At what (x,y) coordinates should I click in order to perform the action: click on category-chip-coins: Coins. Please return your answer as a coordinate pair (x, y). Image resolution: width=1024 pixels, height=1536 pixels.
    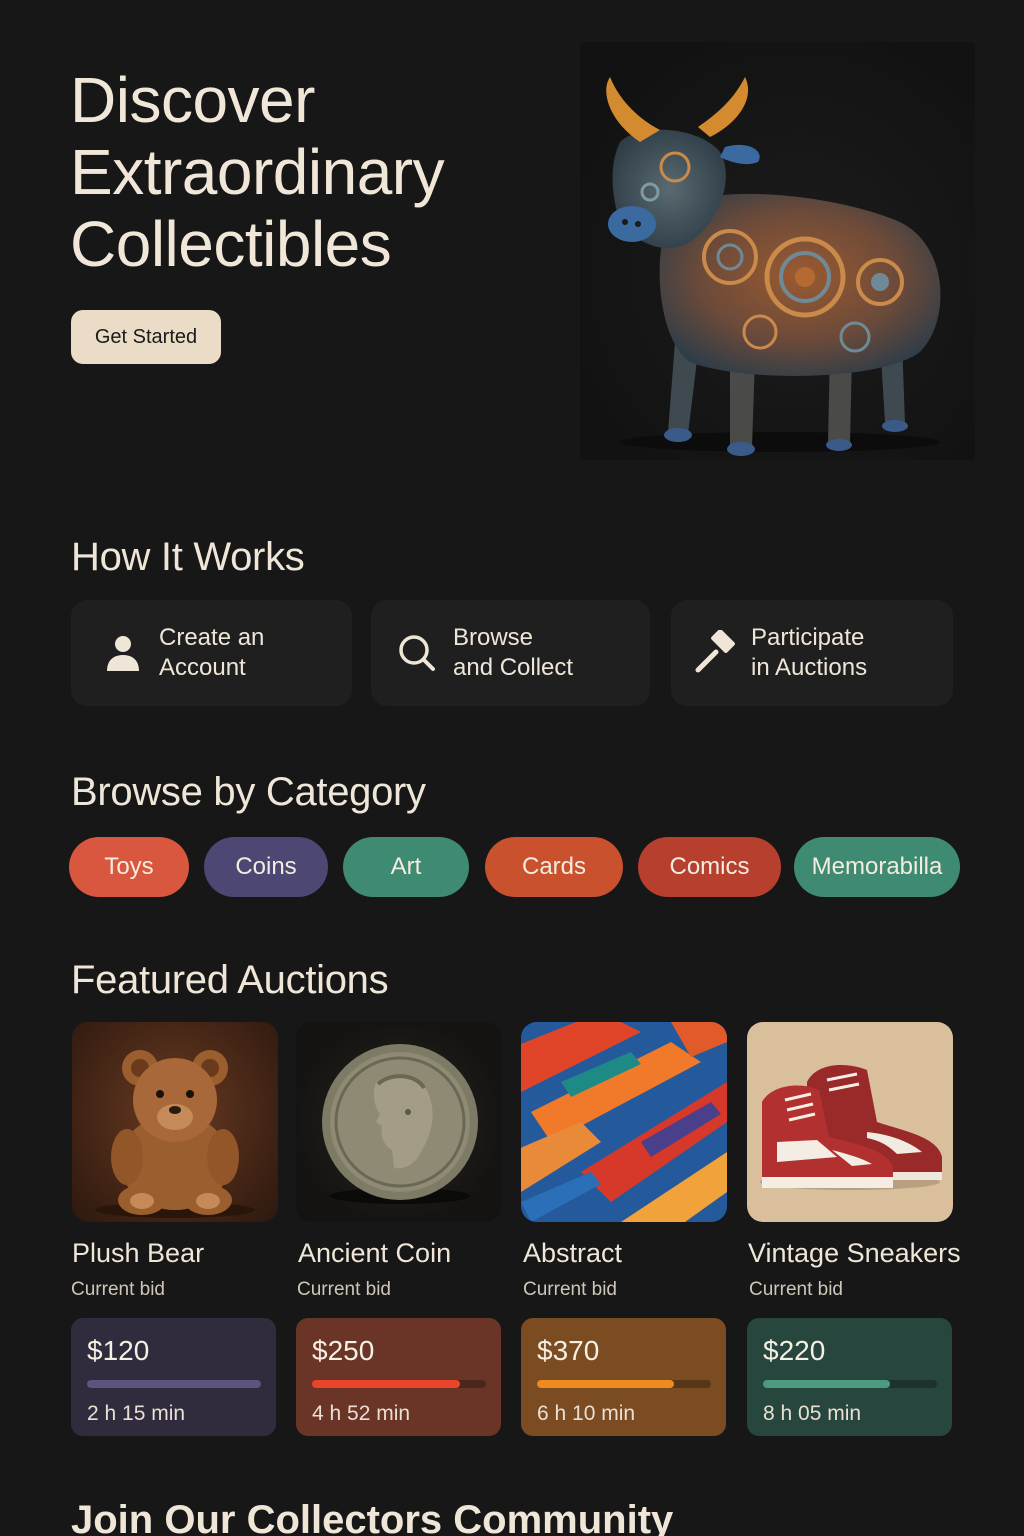
    Looking at the image, I should click on (266, 867).